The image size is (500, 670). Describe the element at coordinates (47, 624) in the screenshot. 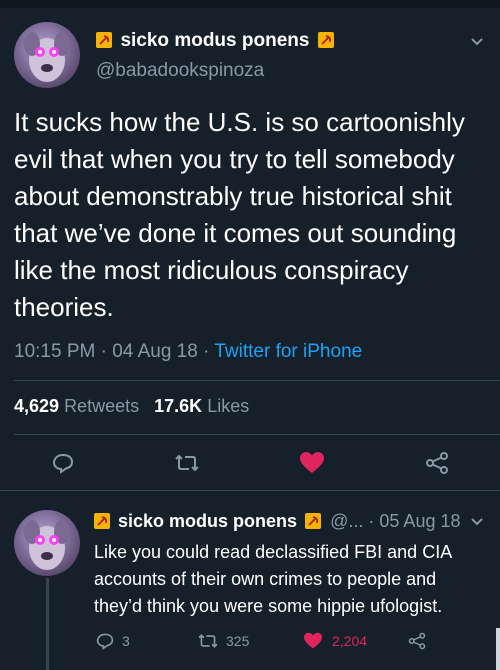

I see `thread-line` at that location.